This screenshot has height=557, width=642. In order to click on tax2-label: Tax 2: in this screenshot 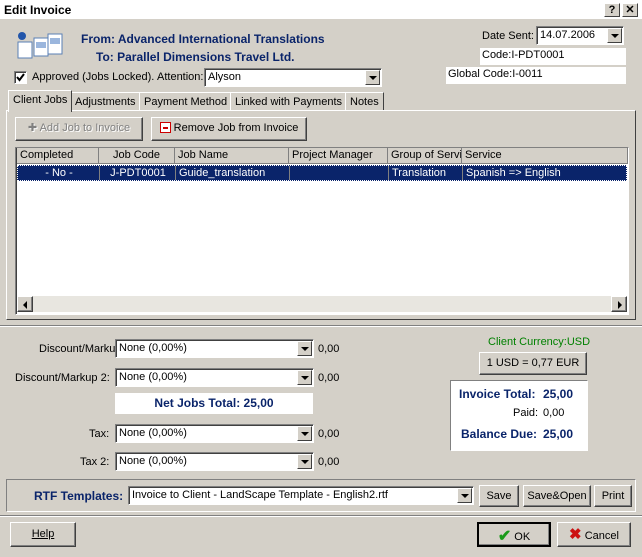, I will do `click(95, 462)`.